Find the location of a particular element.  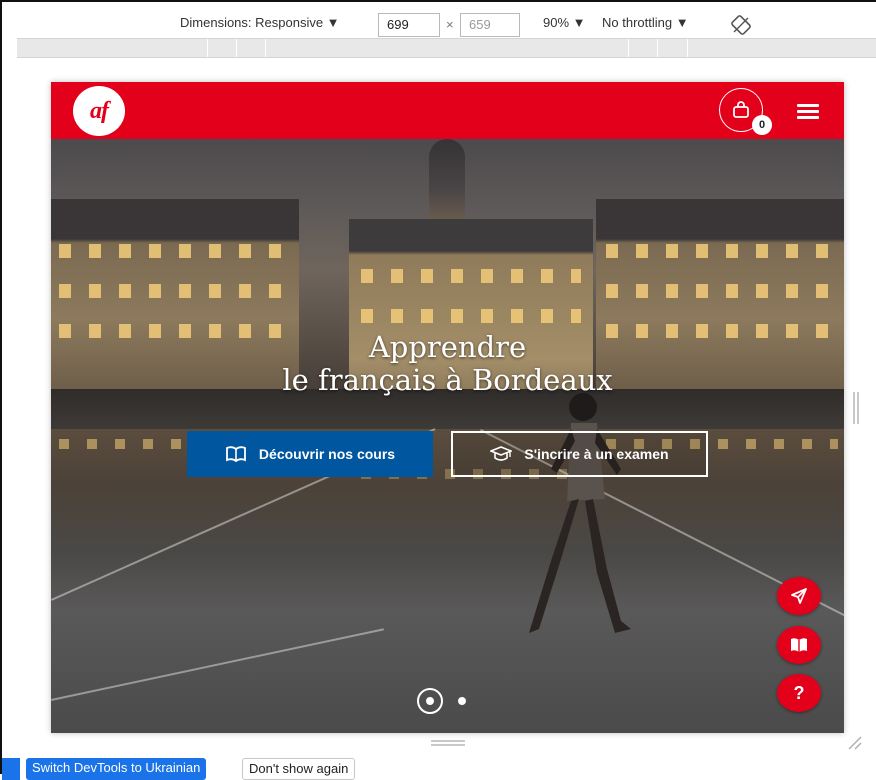

media-query-ruler is located at coordinates (446, 48).